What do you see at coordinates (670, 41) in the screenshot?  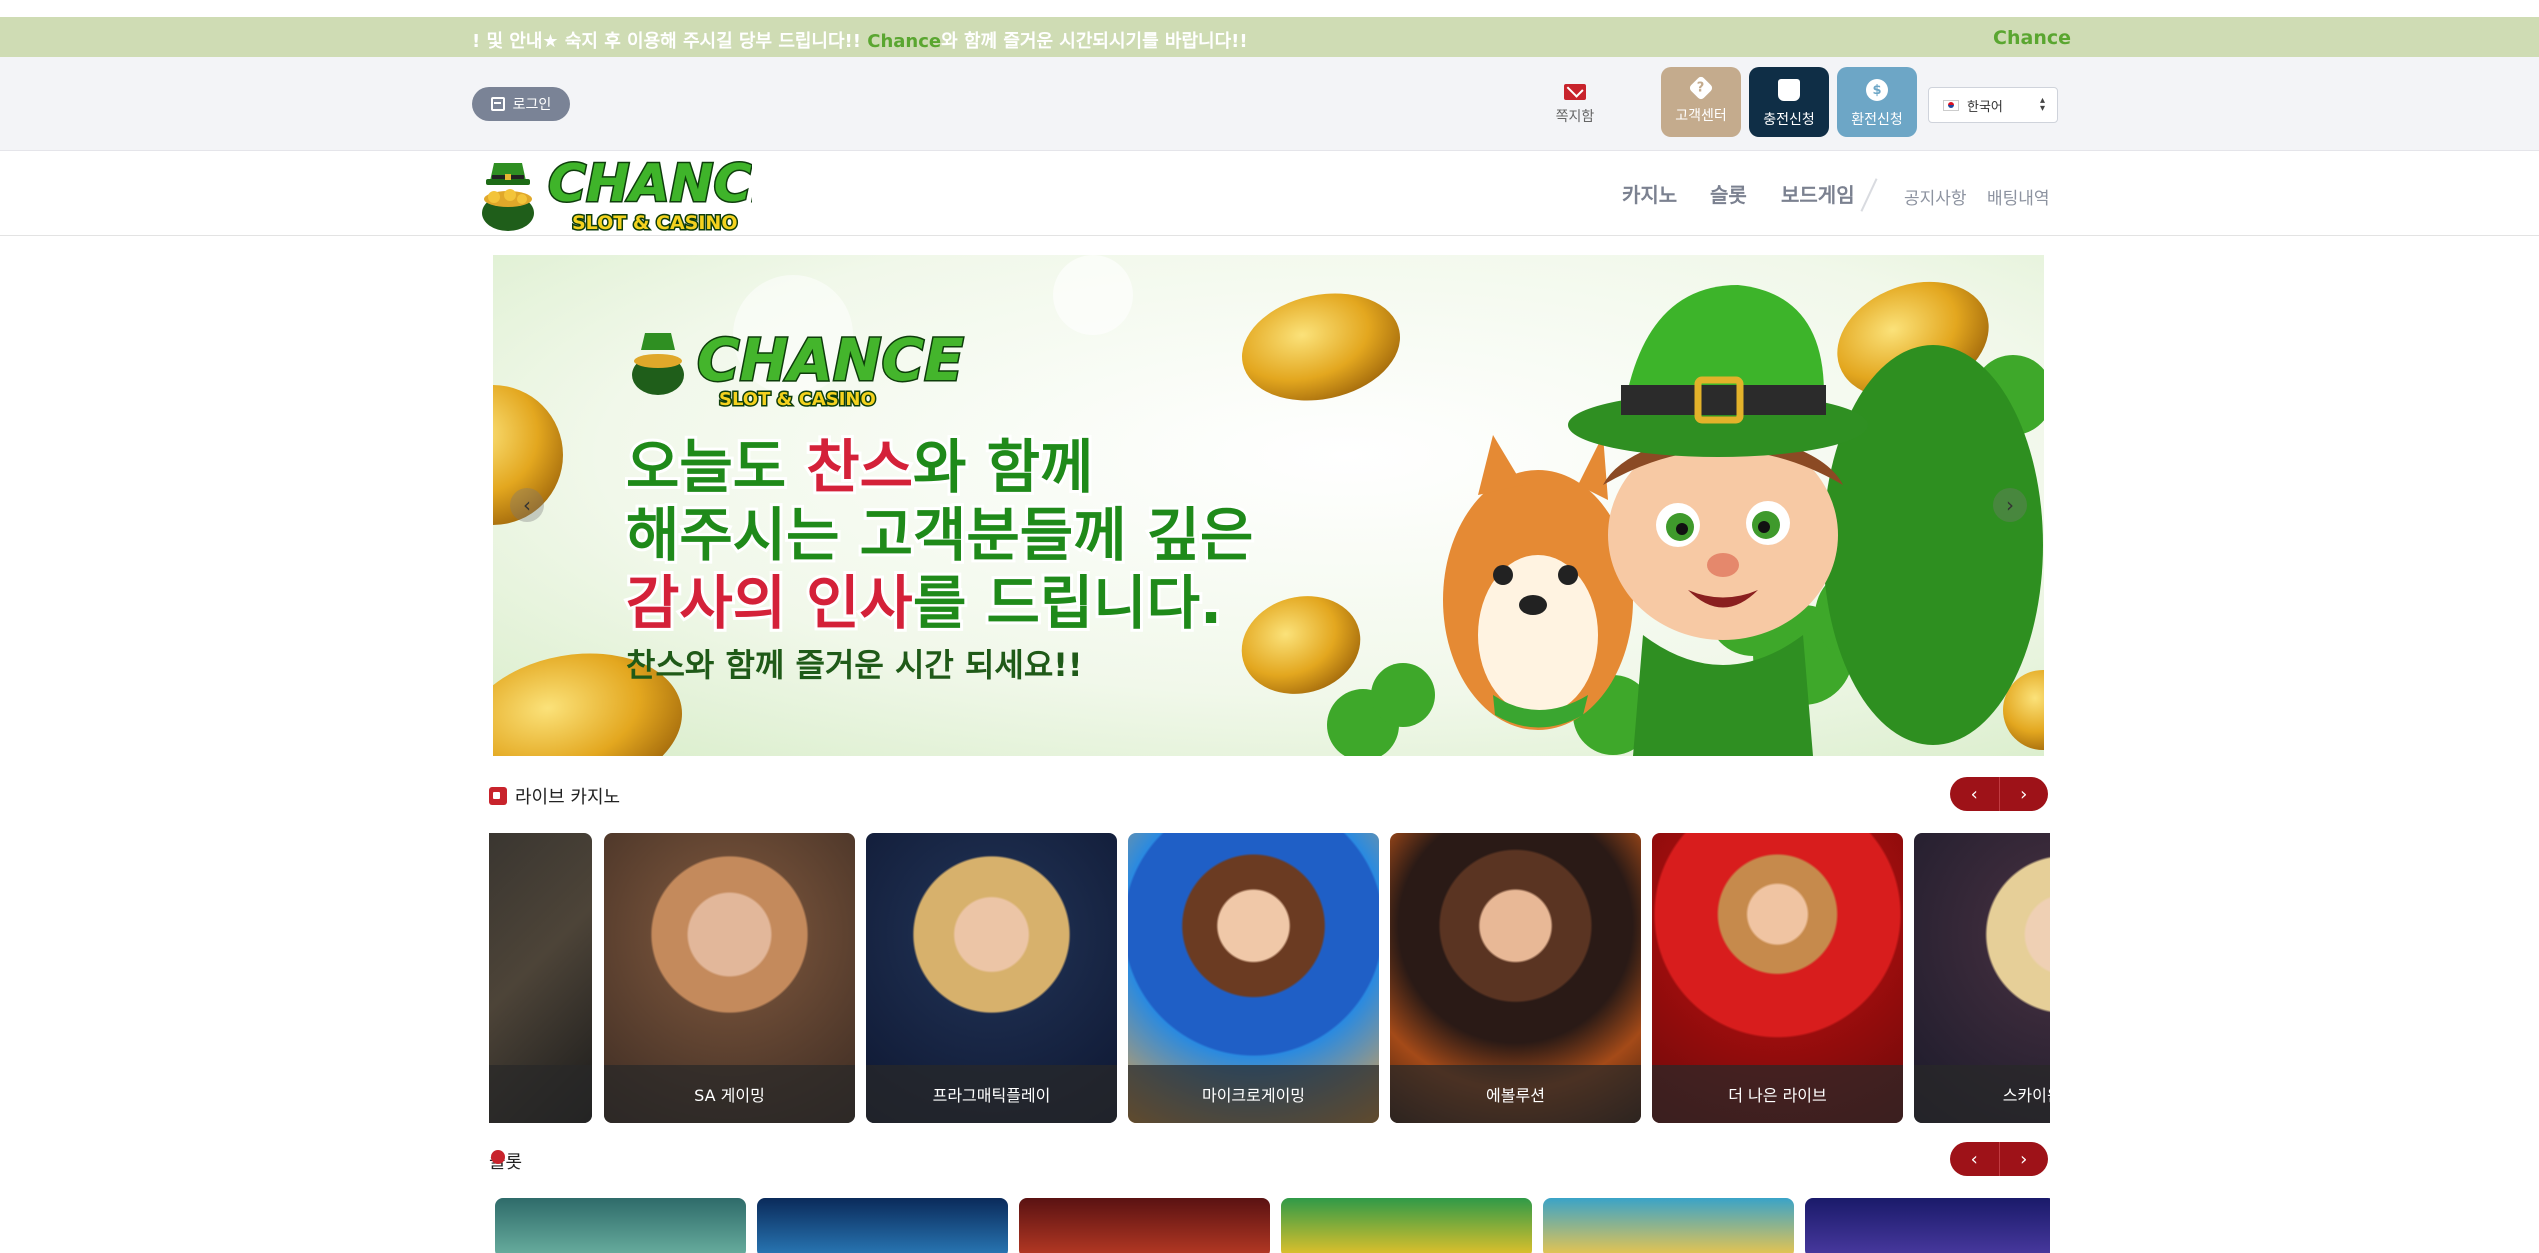 I see `notice-prefix: ! 및 안내★ 숙지 후 이용해 주시길 당부 드립니다!!` at bounding box center [670, 41].